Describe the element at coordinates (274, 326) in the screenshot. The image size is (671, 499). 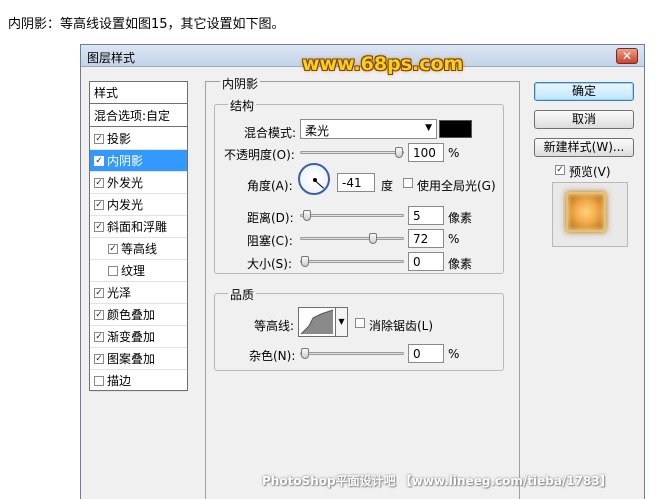
I see `contour-label: 等高线:` at that location.